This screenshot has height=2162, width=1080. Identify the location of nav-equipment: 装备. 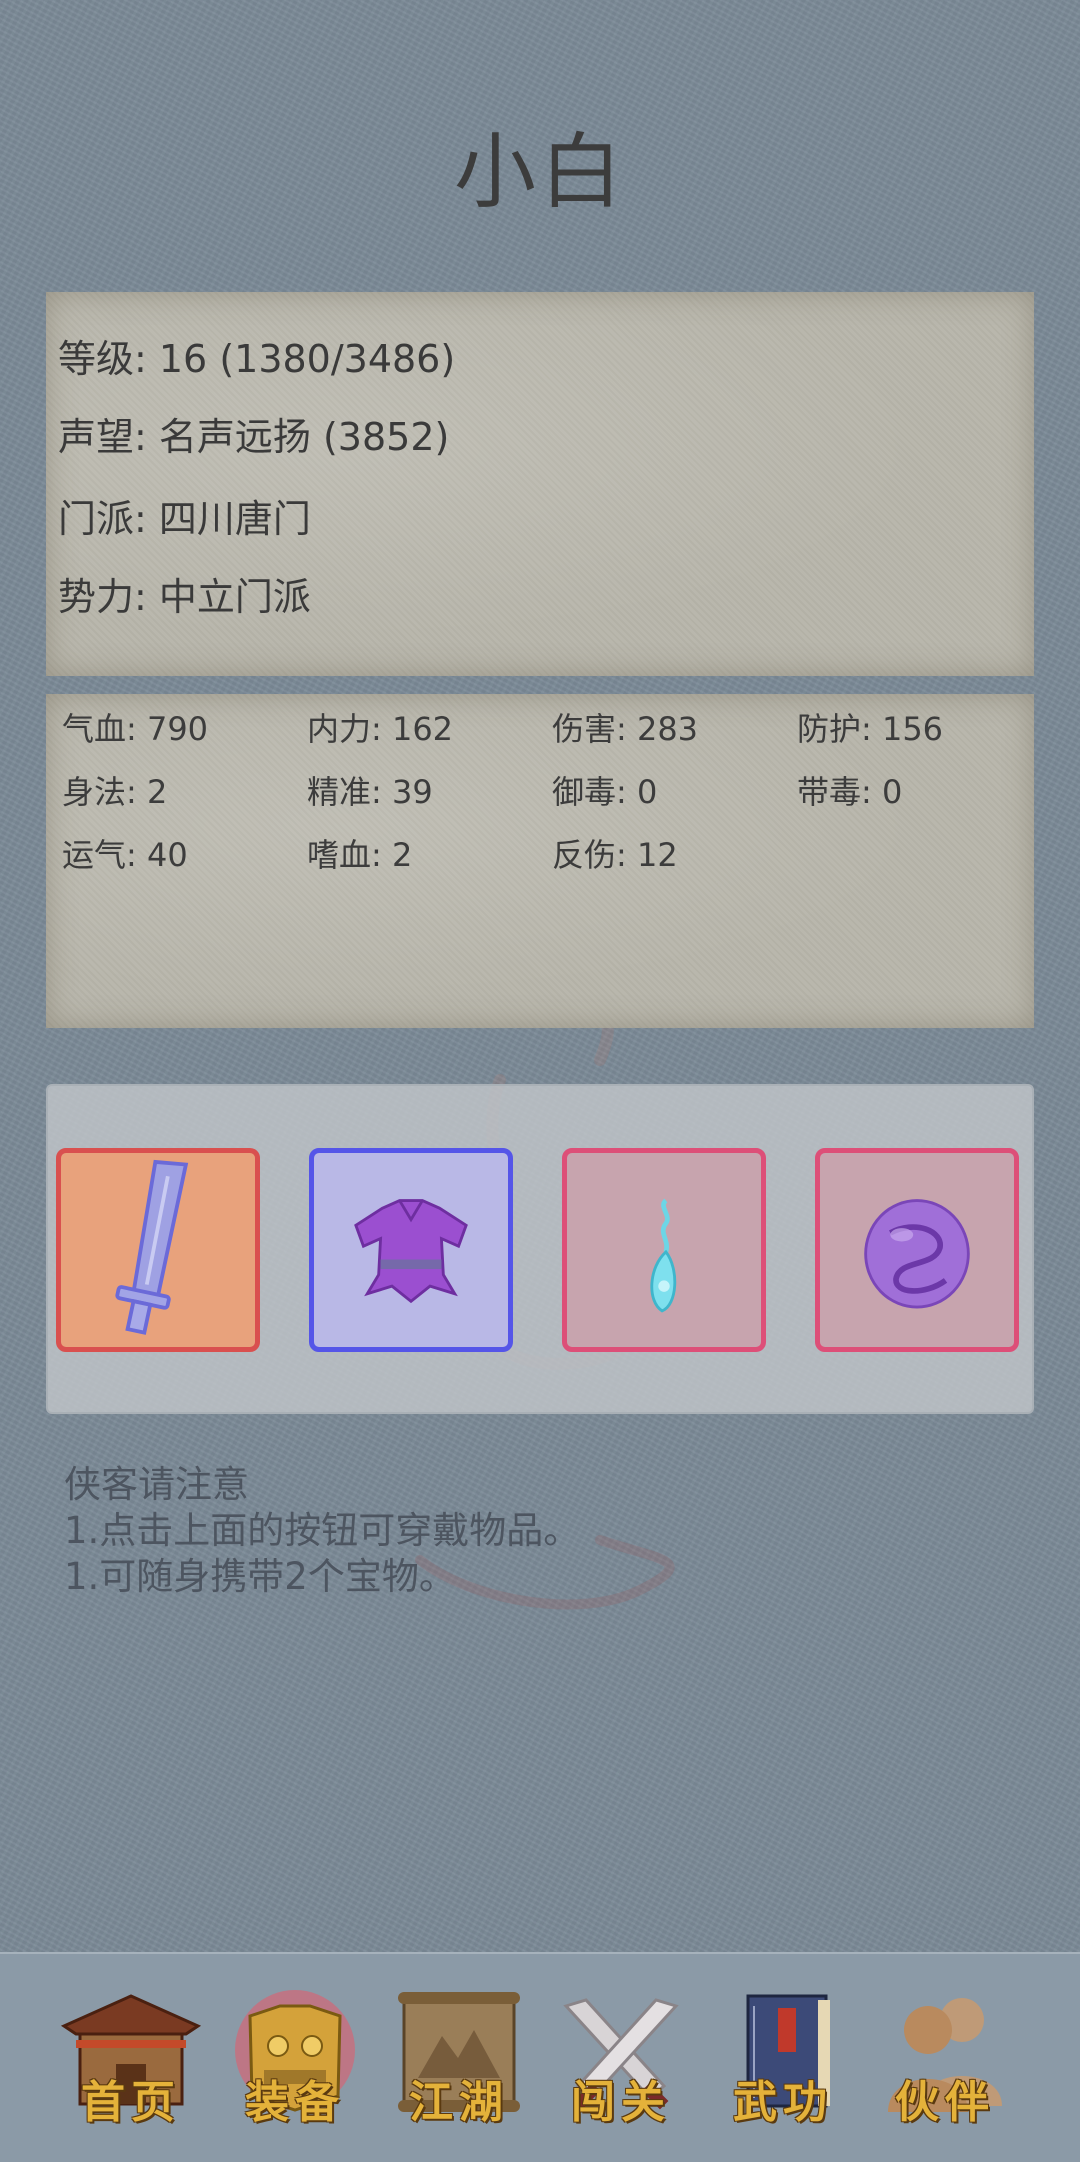
(295, 2061).